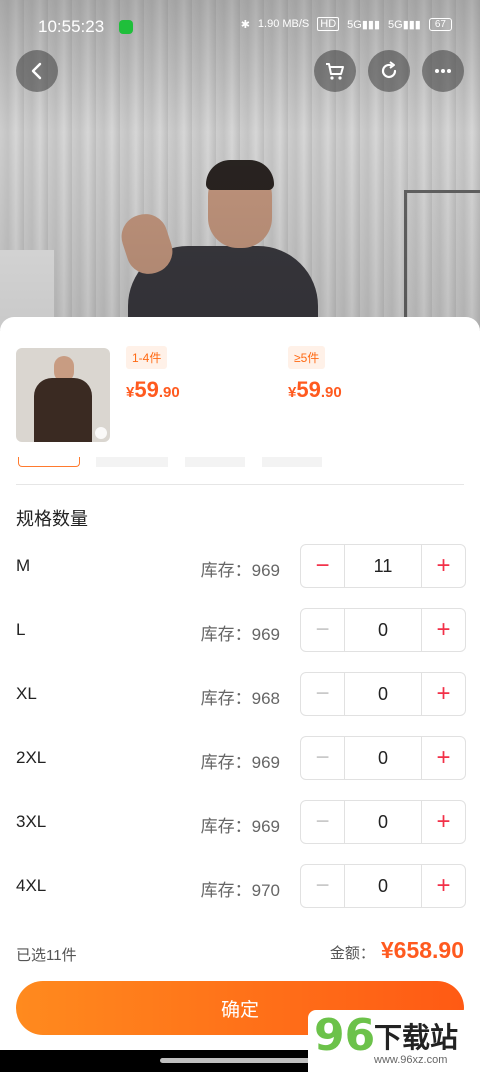  I want to click on total-amount: 金额： ¥658.90, so click(397, 950).